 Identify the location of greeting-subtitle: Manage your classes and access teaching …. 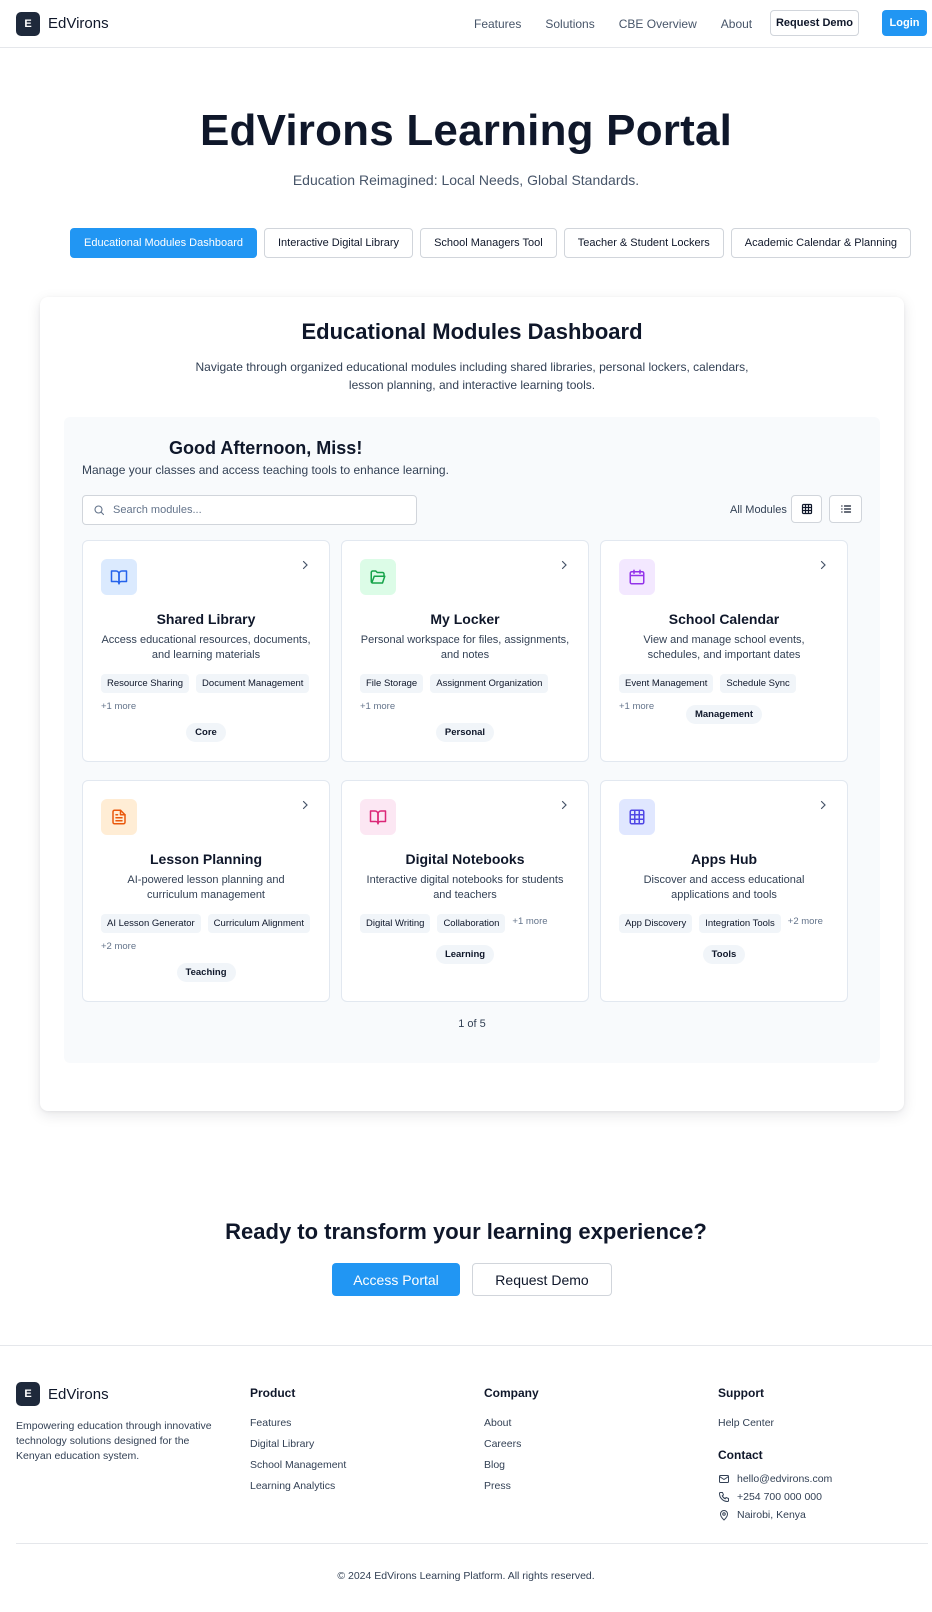
(265, 470).